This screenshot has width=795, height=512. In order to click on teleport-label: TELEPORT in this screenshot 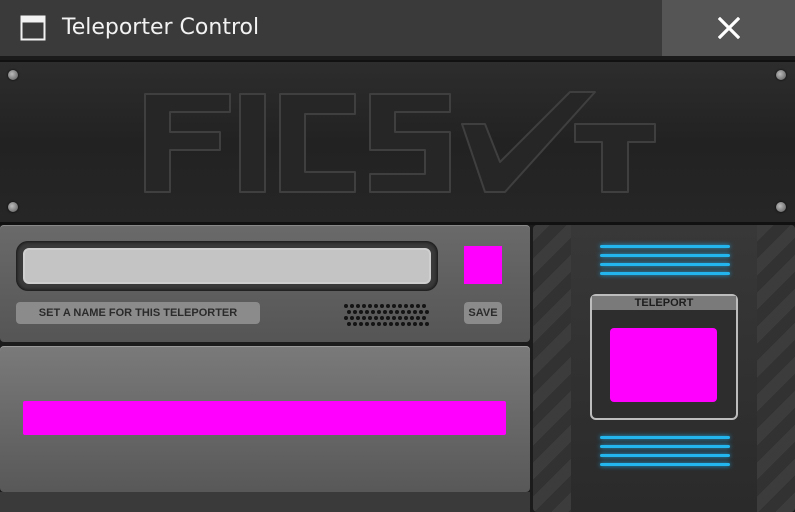, I will do `click(664, 303)`.